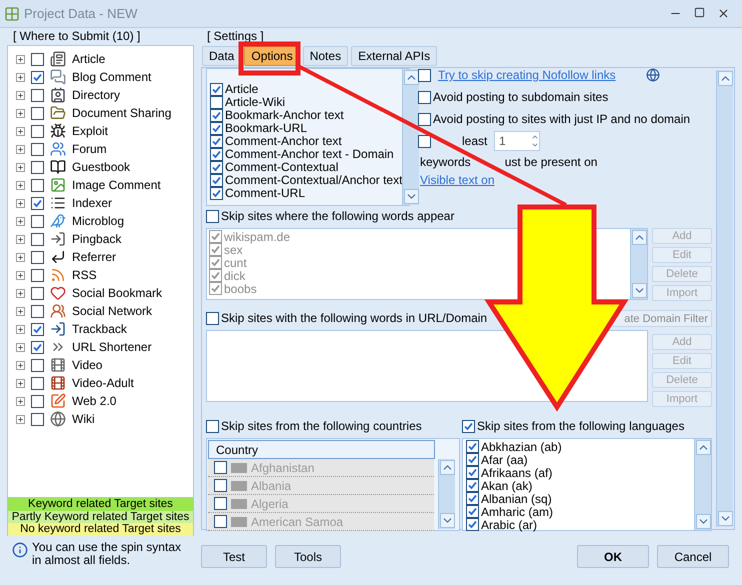 This screenshot has height=585, width=742. Describe the element at coordinates (116, 185) in the screenshot. I see `tree-item: Image Comment` at that location.